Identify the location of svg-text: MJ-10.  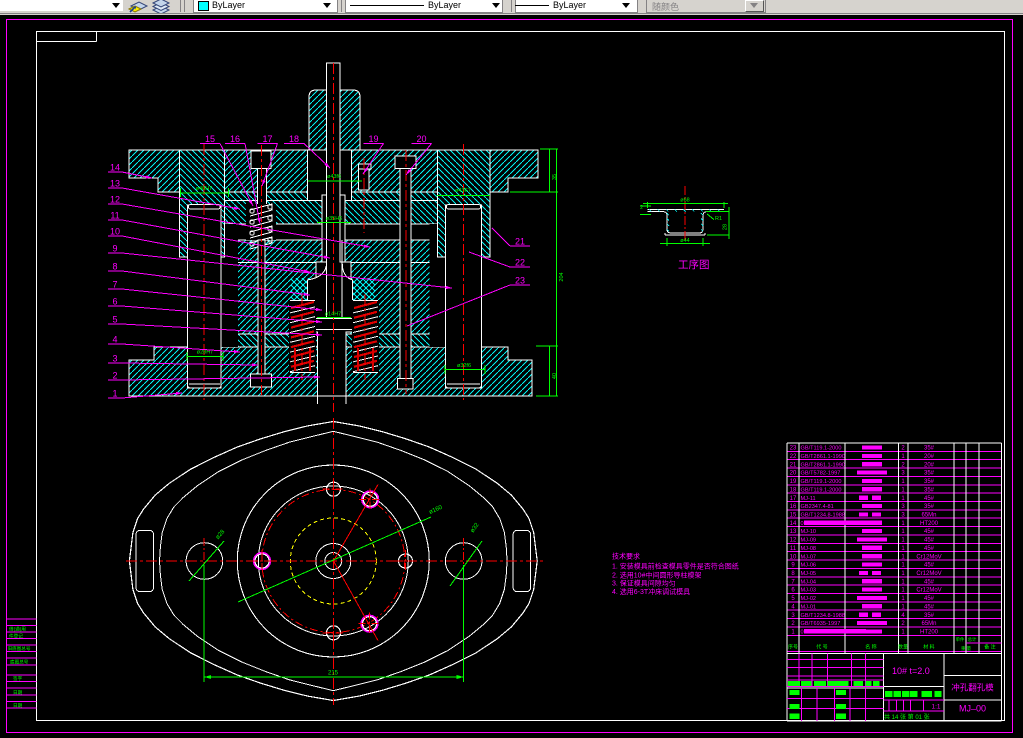
(809, 532).